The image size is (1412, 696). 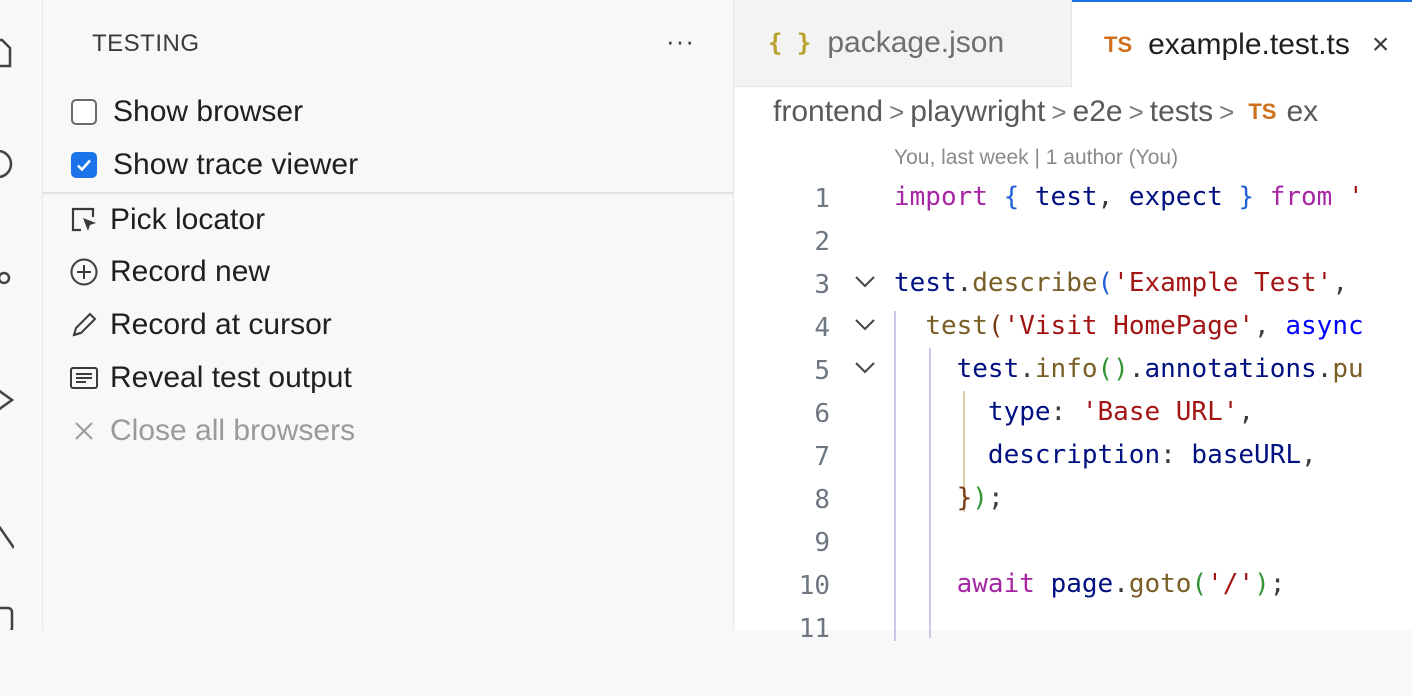 I want to click on line-number: 11, so click(x=814, y=629).